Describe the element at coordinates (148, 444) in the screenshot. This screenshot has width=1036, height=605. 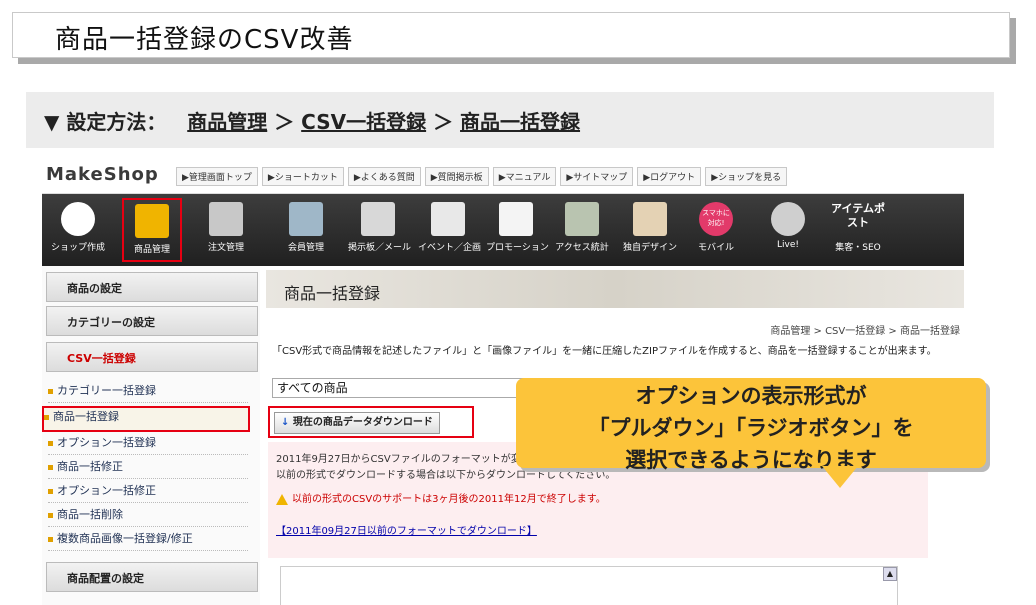
I see `sidebar-item-option-bulk: オプション一括登録` at that location.